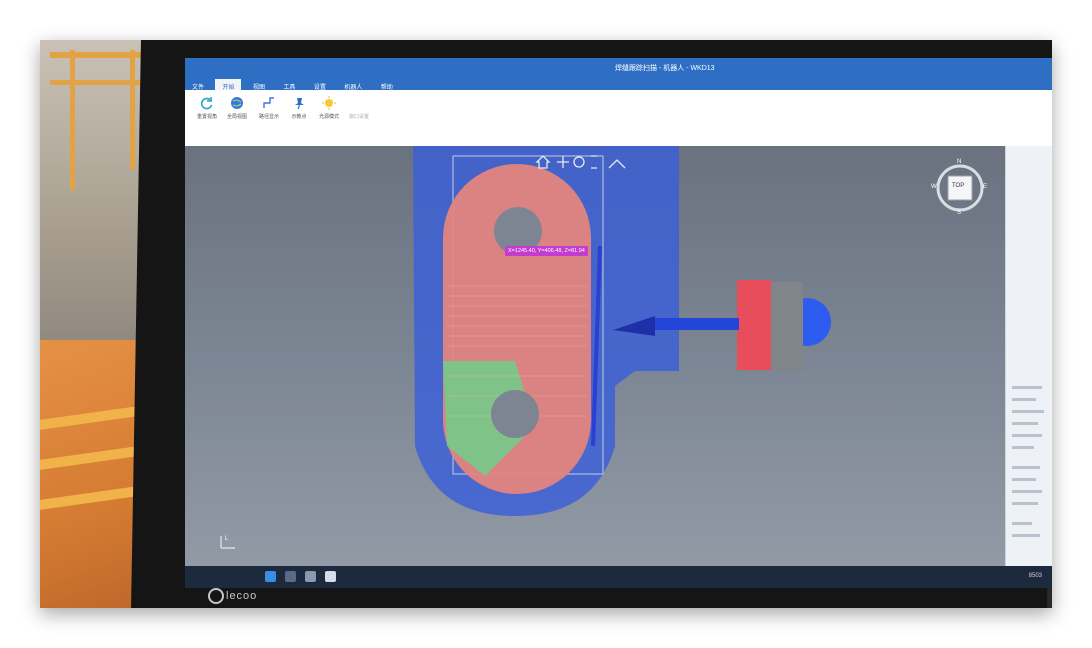 This screenshot has width=1092, height=648. I want to click on global-view-button: 全局视图, so click(237, 108).